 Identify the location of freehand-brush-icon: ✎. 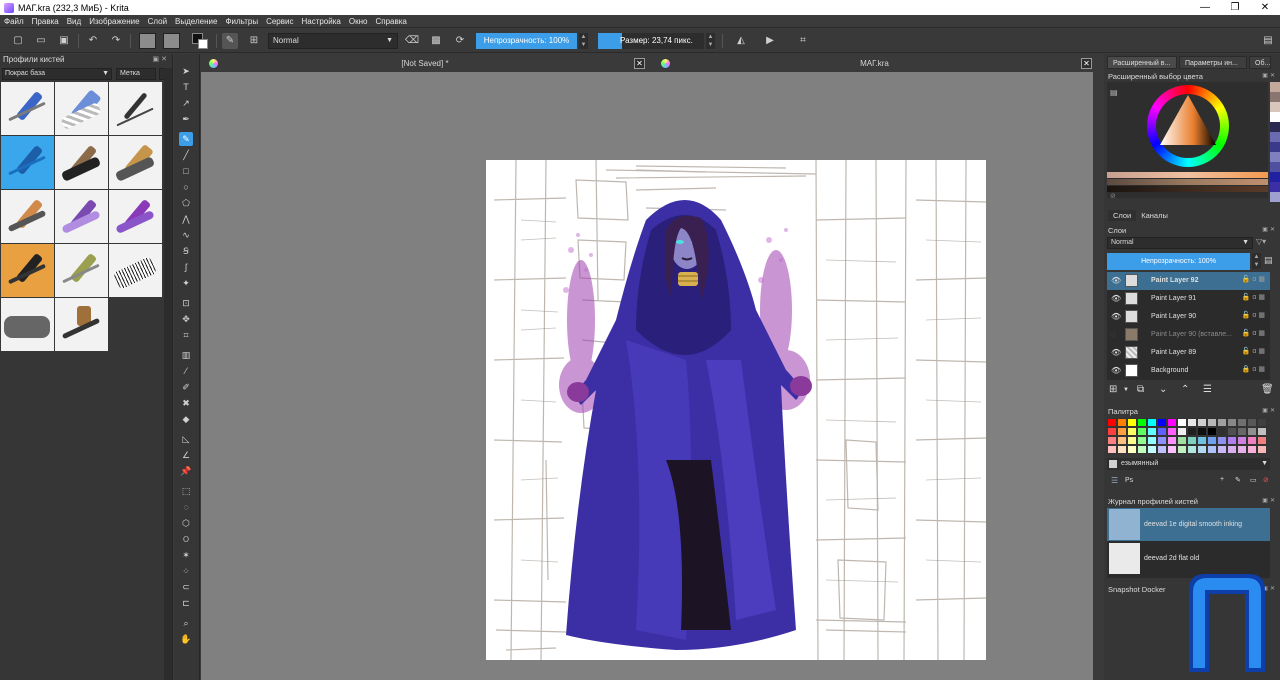
(186, 139).